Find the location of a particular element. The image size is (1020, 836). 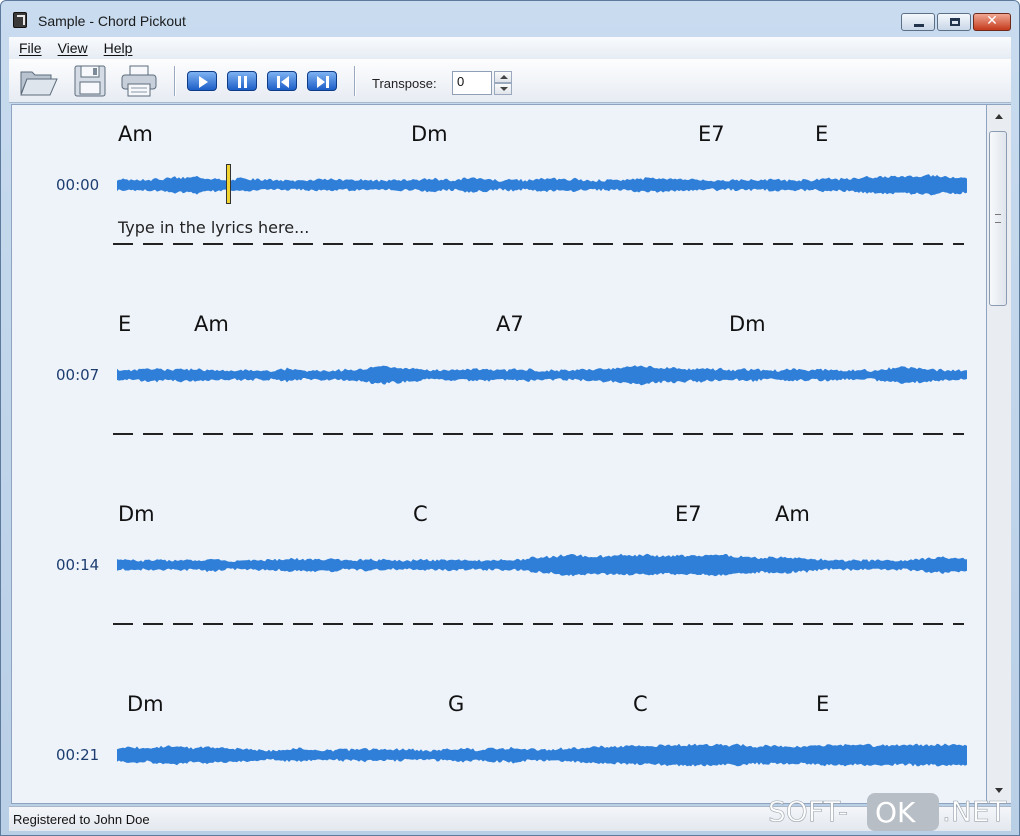

scroll-thumb is located at coordinates (998, 218).